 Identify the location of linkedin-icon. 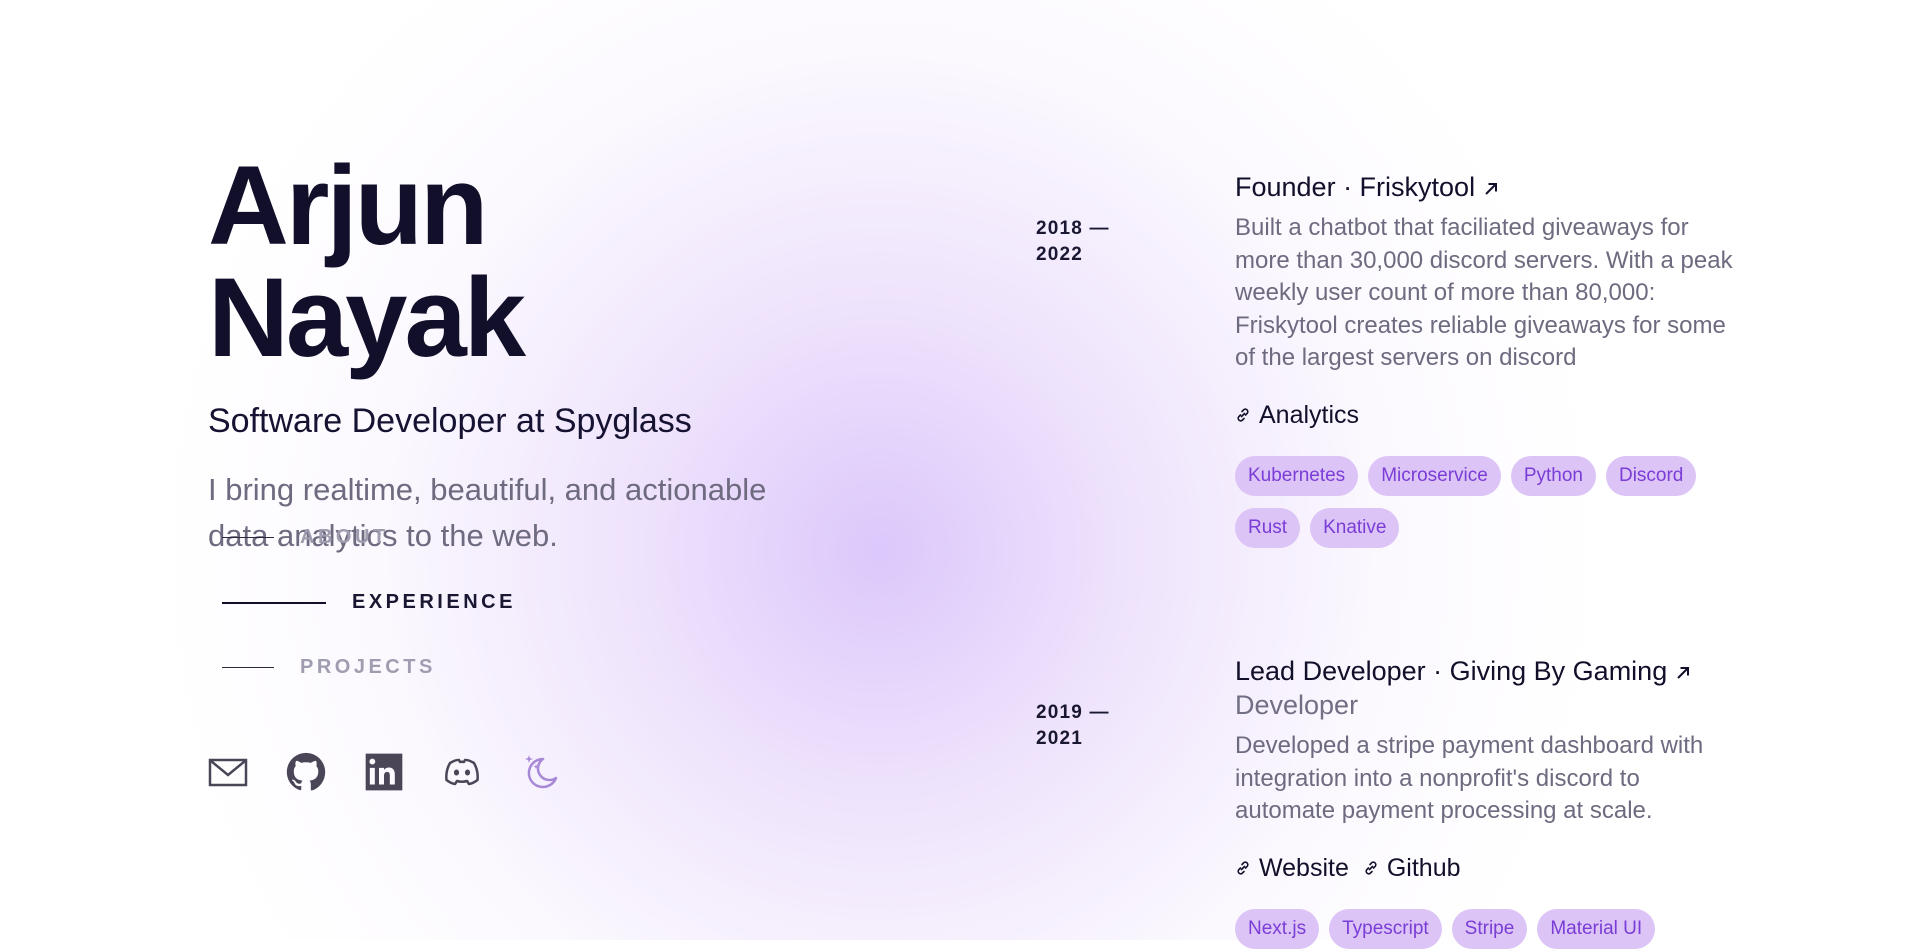
(384, 772).